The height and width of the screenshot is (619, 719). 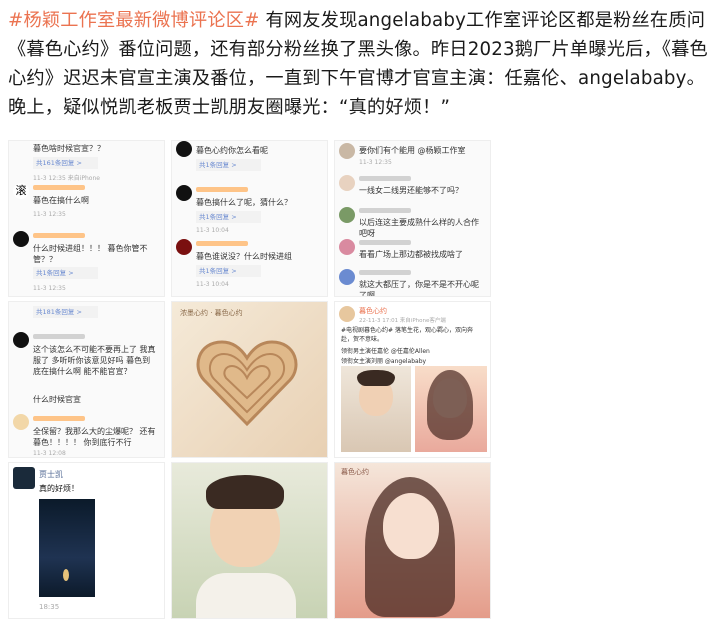 I want to click on reply-count: 共181条回复 >, so click(x=65, y=312).